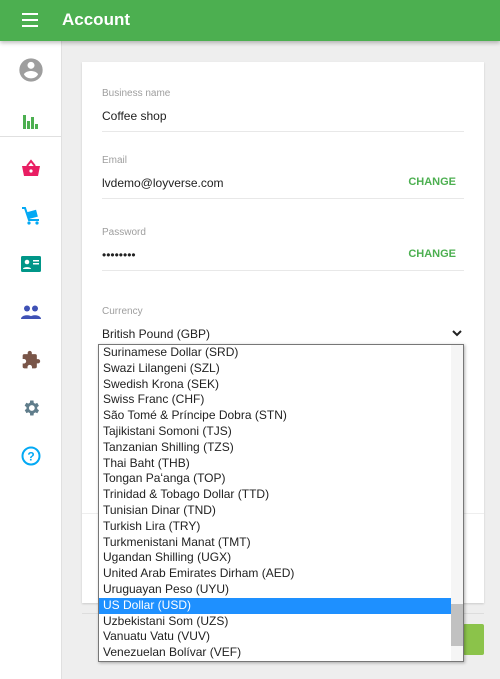 The image size is (500, 679). I want to click on bar-chart-icon, so click(31, 121).